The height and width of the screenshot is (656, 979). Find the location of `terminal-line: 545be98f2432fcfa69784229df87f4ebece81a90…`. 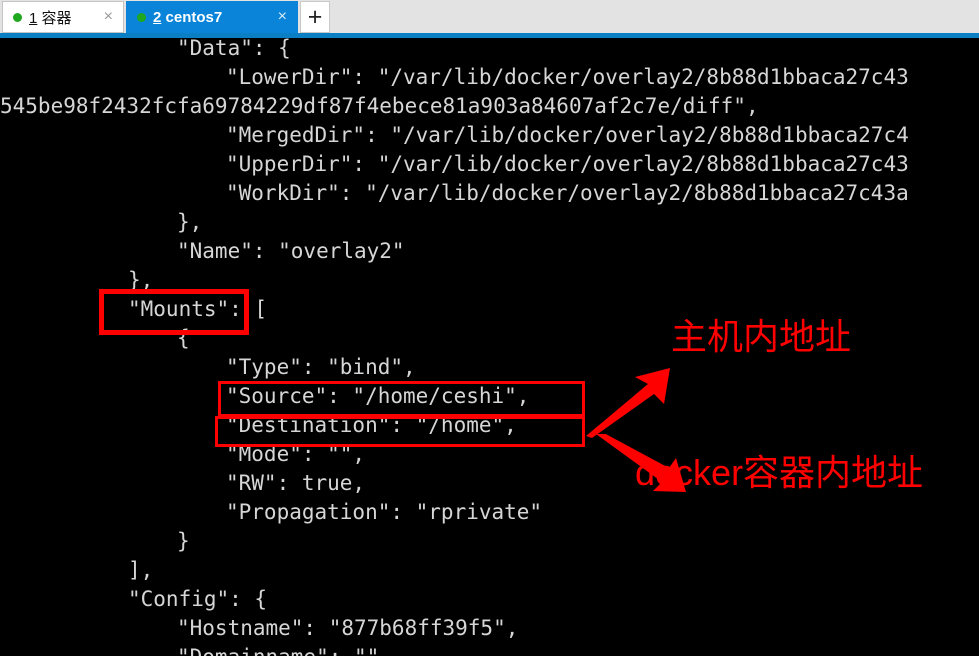

terminal-line: 545be98f2432fcfa69784229df87f4ebece81a90… is located at coordinates (379, 106).